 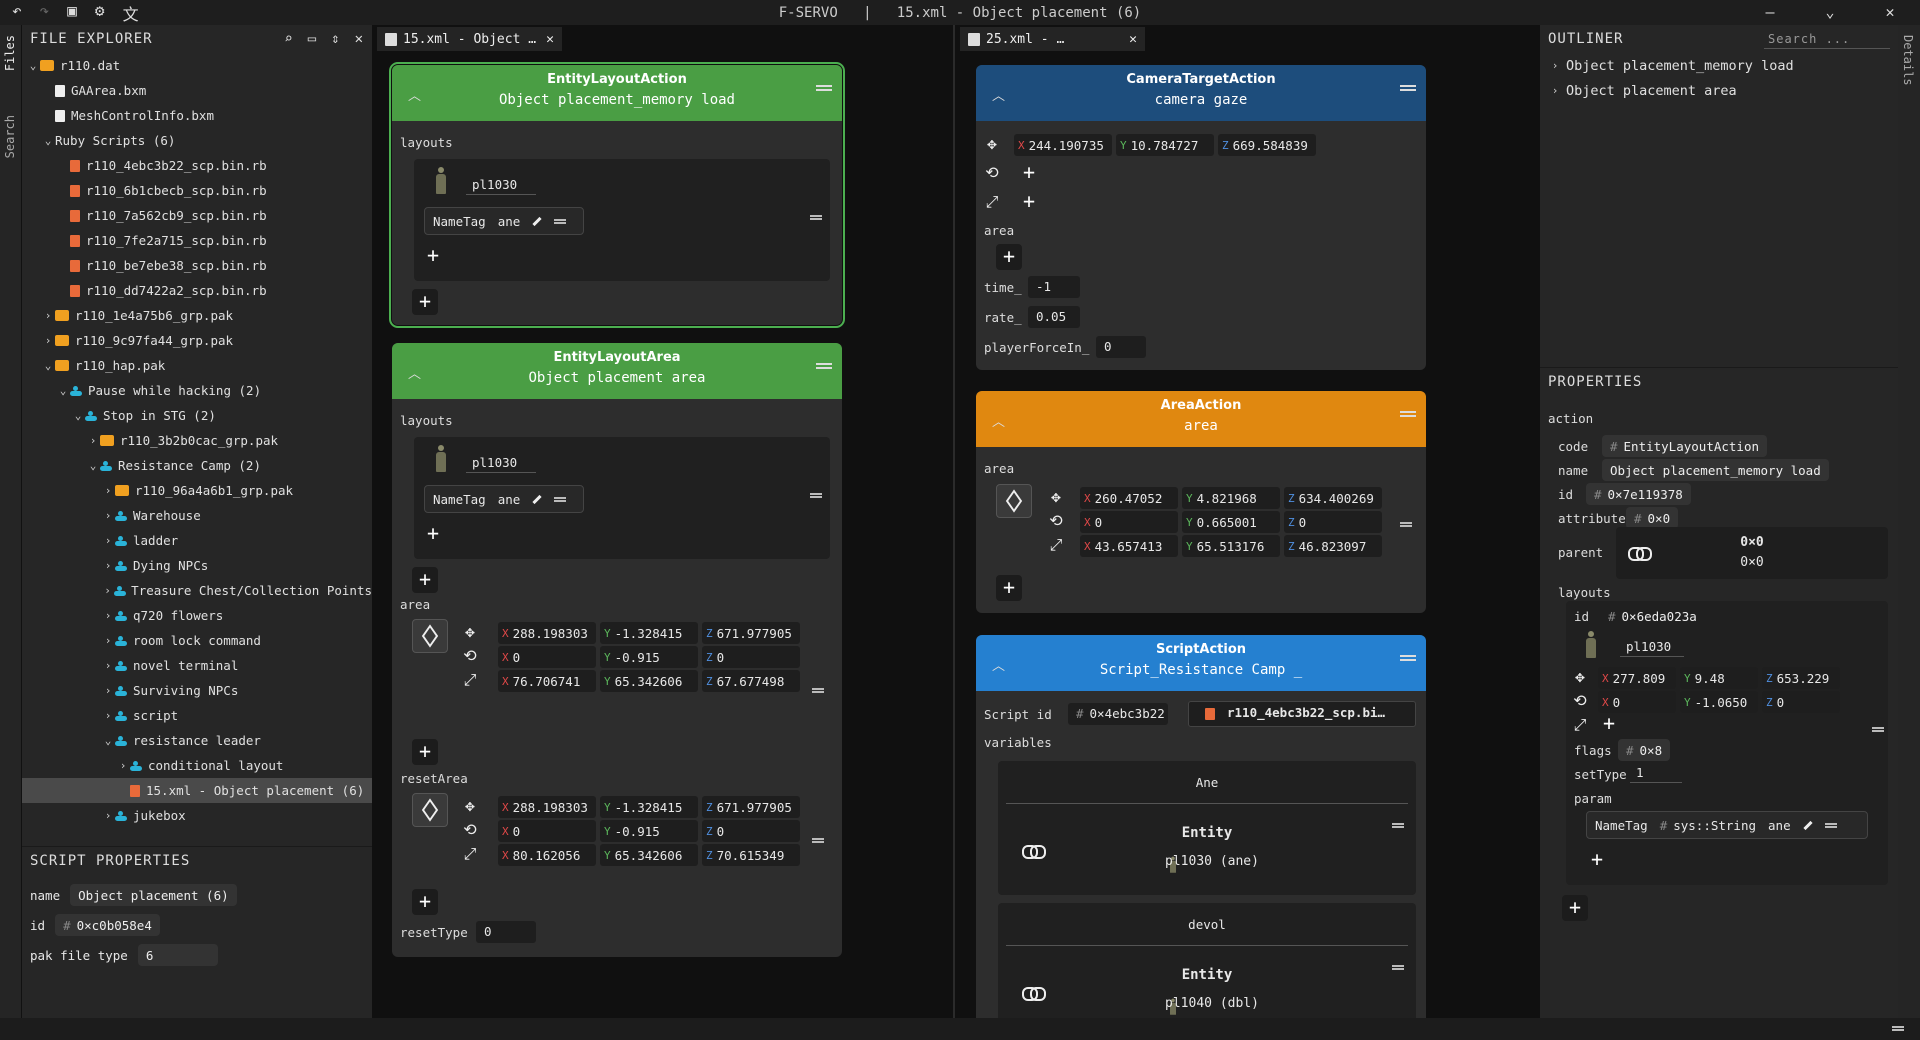 What do you see at coordinates (197, 590) in the screenshot?
I see `tree-item: › Treasure Chest/Collection Points` at bounding box center [197, 590].